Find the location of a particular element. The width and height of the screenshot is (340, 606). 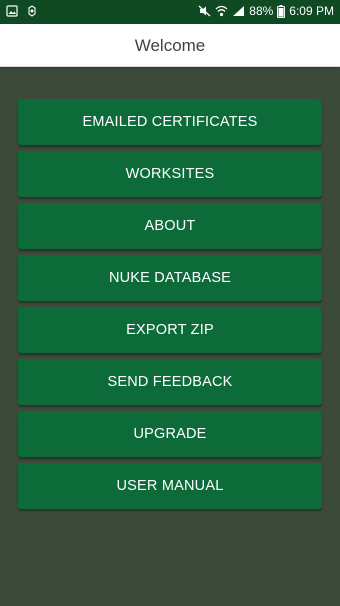

mute-icon is located at coordinates (204, 11).